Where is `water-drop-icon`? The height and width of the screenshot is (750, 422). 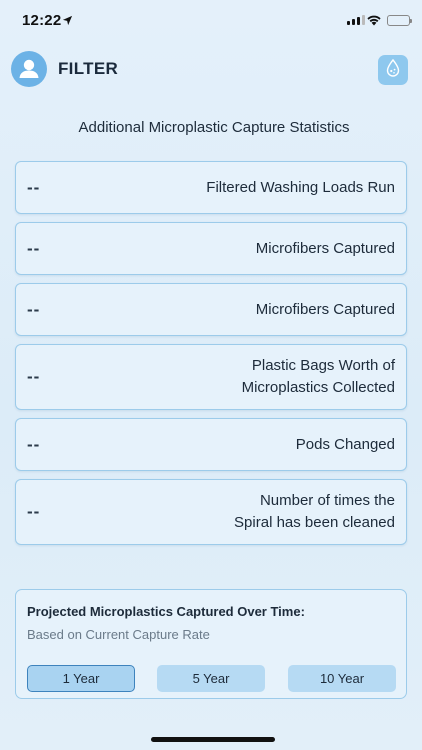
water-drop-icon is located at coordinates (393, 70).